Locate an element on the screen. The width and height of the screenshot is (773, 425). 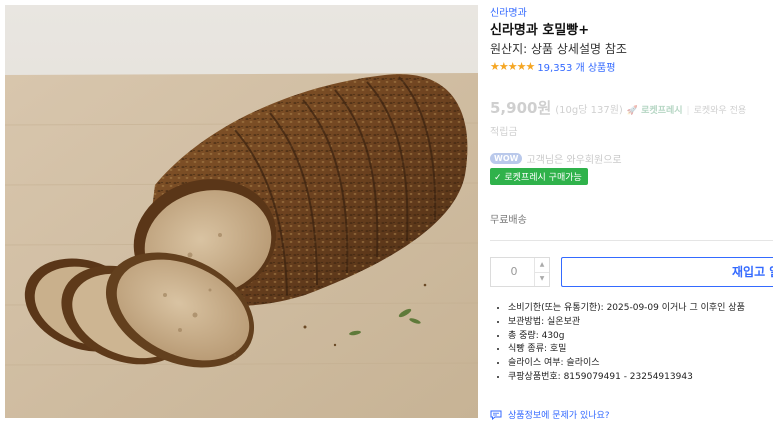
wow-row: WOW 고객님은 와우회원으로 is located at coordinates (556, 158).